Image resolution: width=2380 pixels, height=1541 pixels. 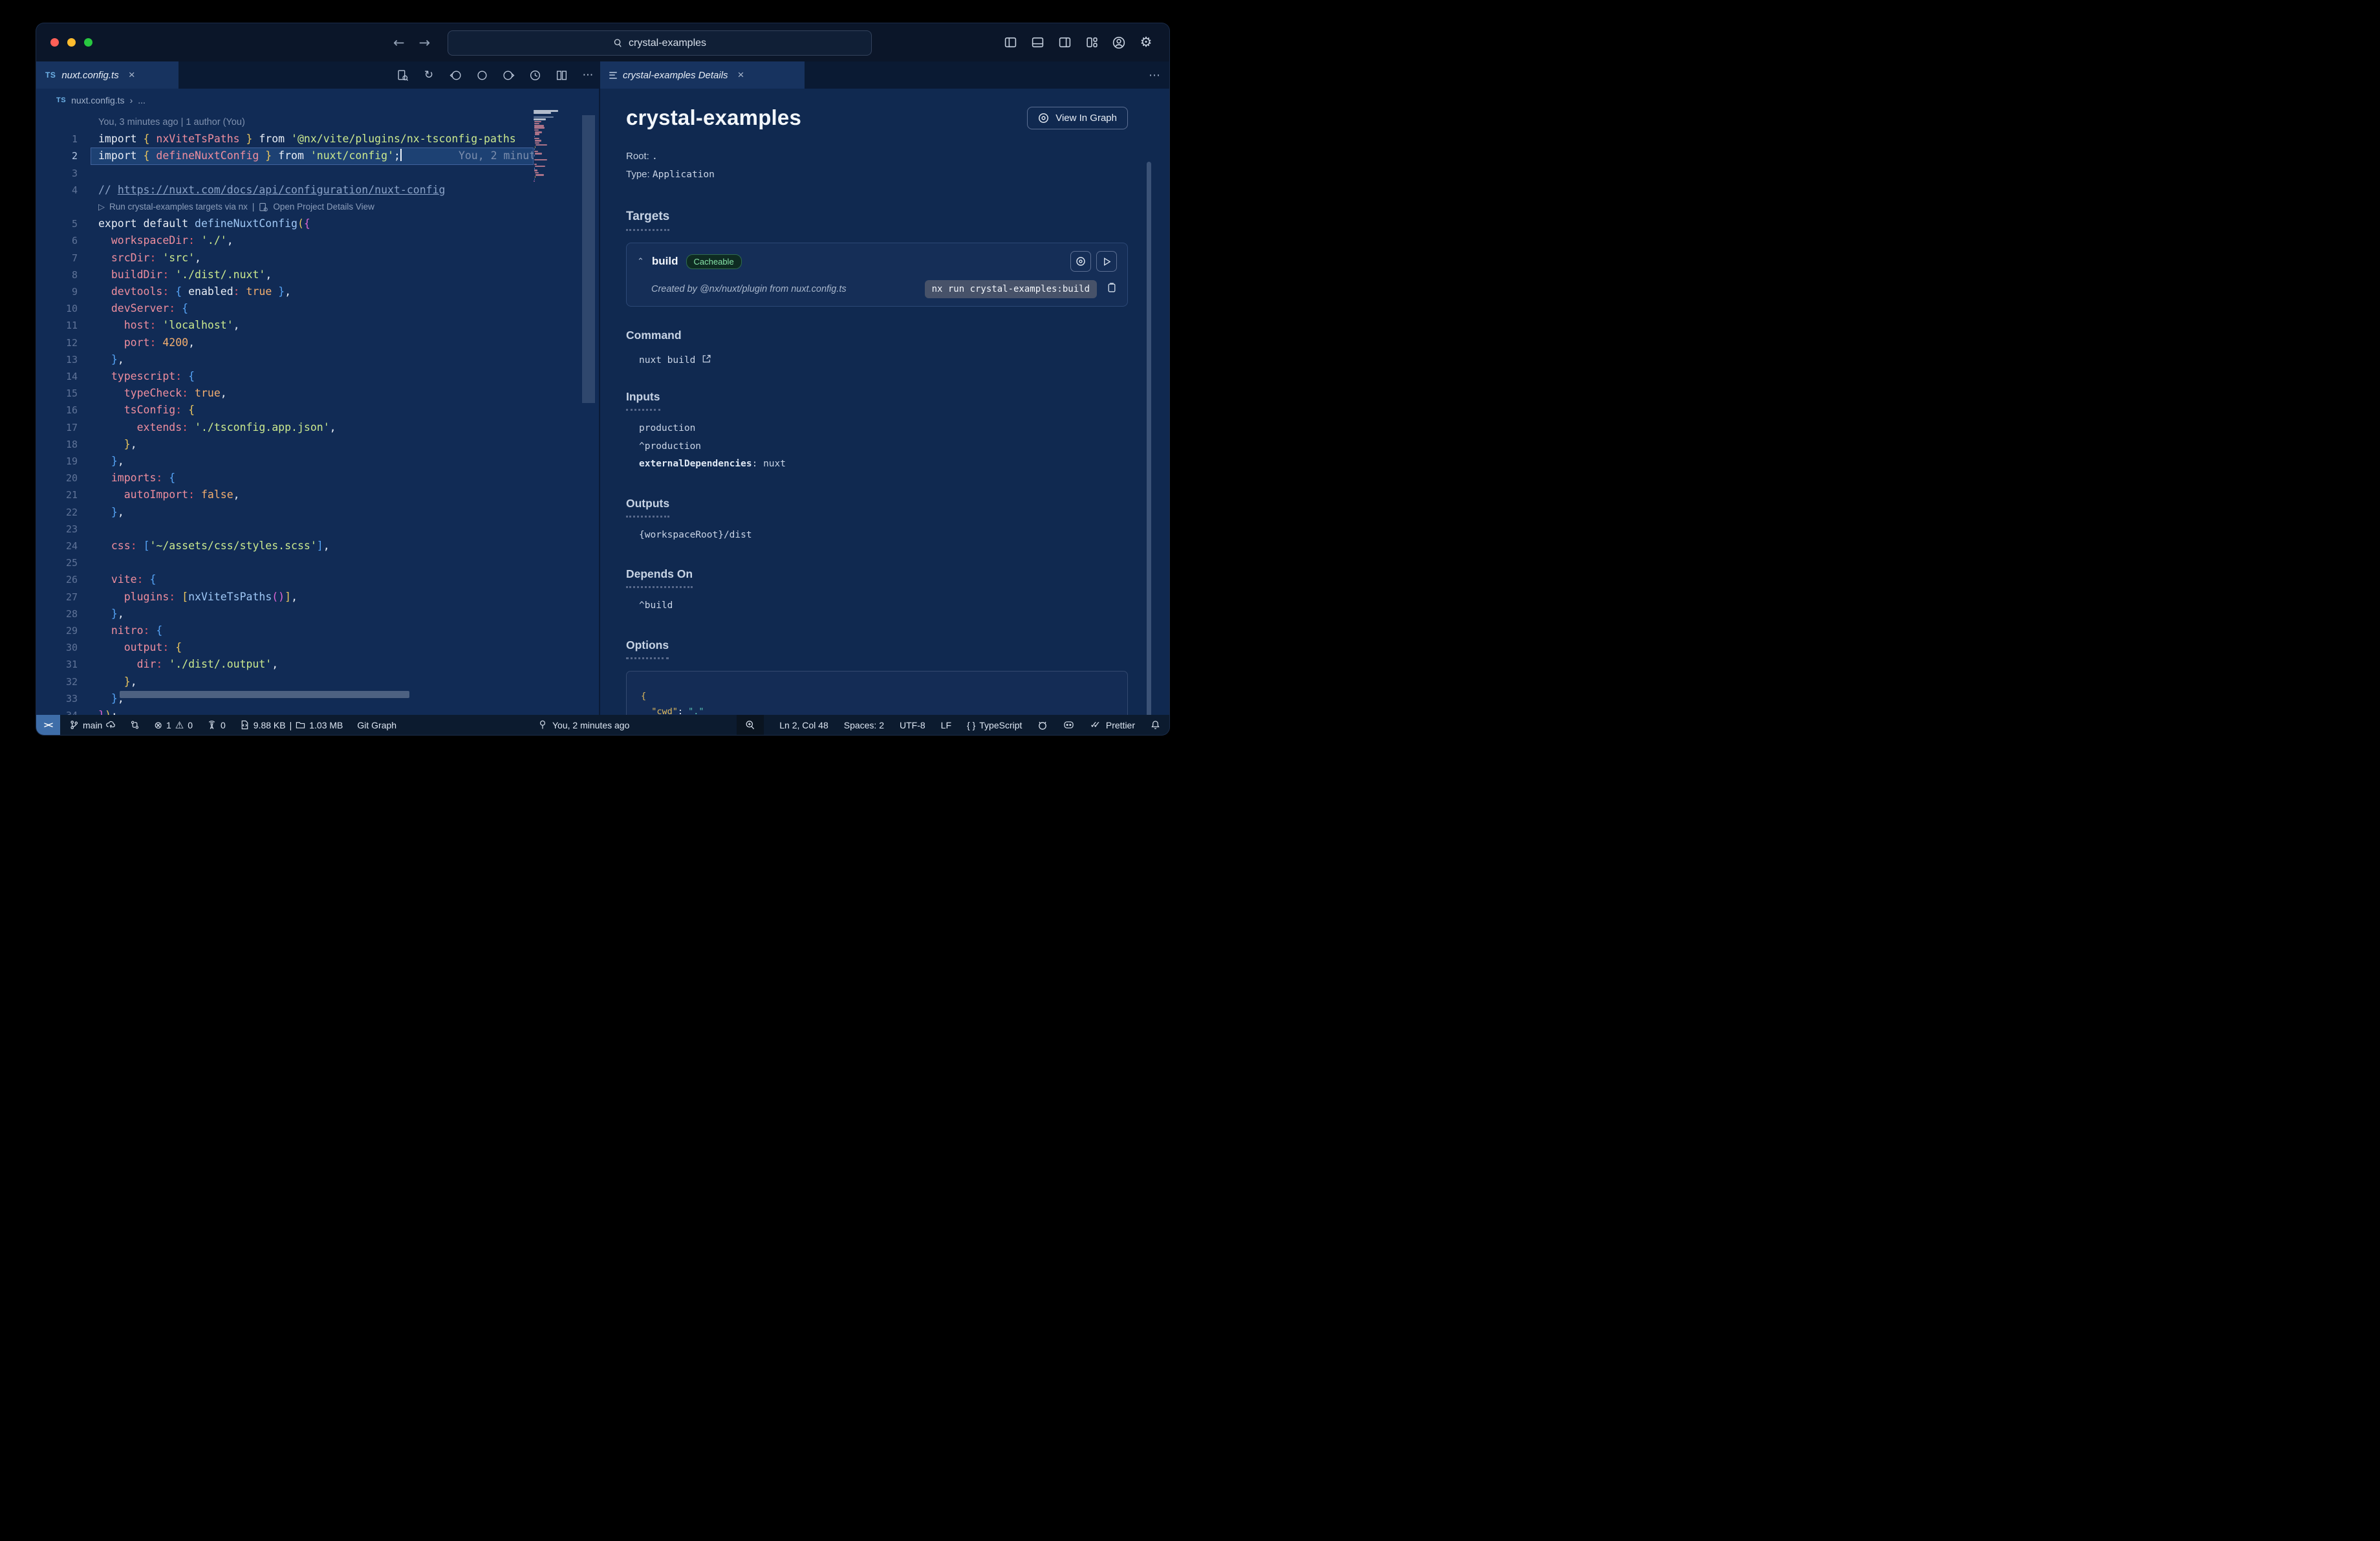 I want to click on depends-on-heading: Depends On, so click(x=659, y=577).